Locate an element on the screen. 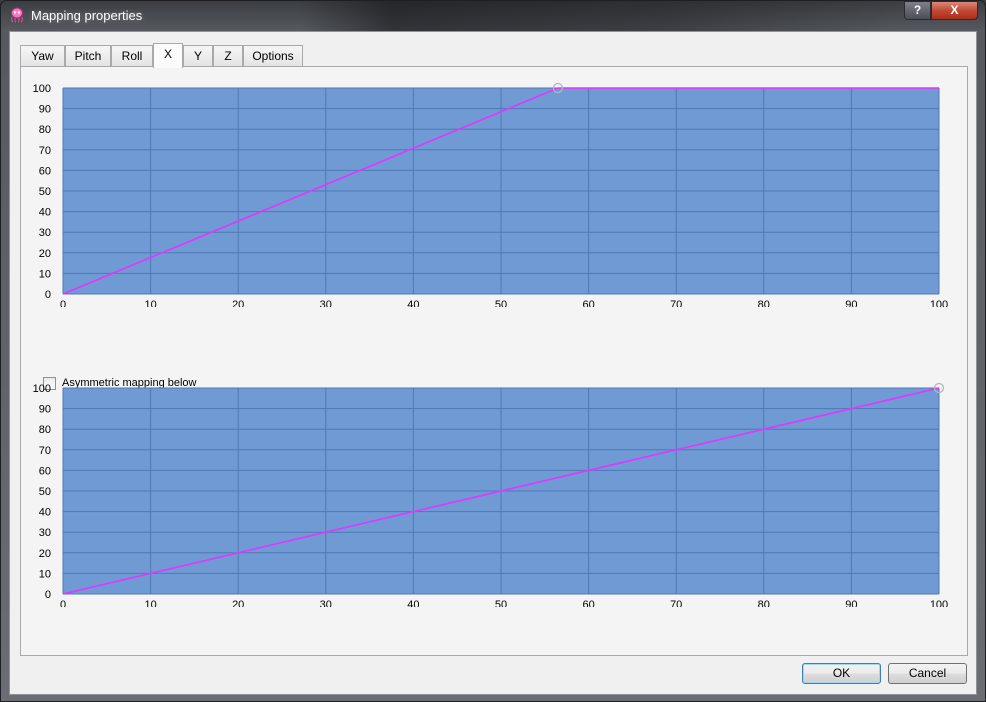 The image size is (986, 702). tab-label: Z is located at coordinates (228, 56).